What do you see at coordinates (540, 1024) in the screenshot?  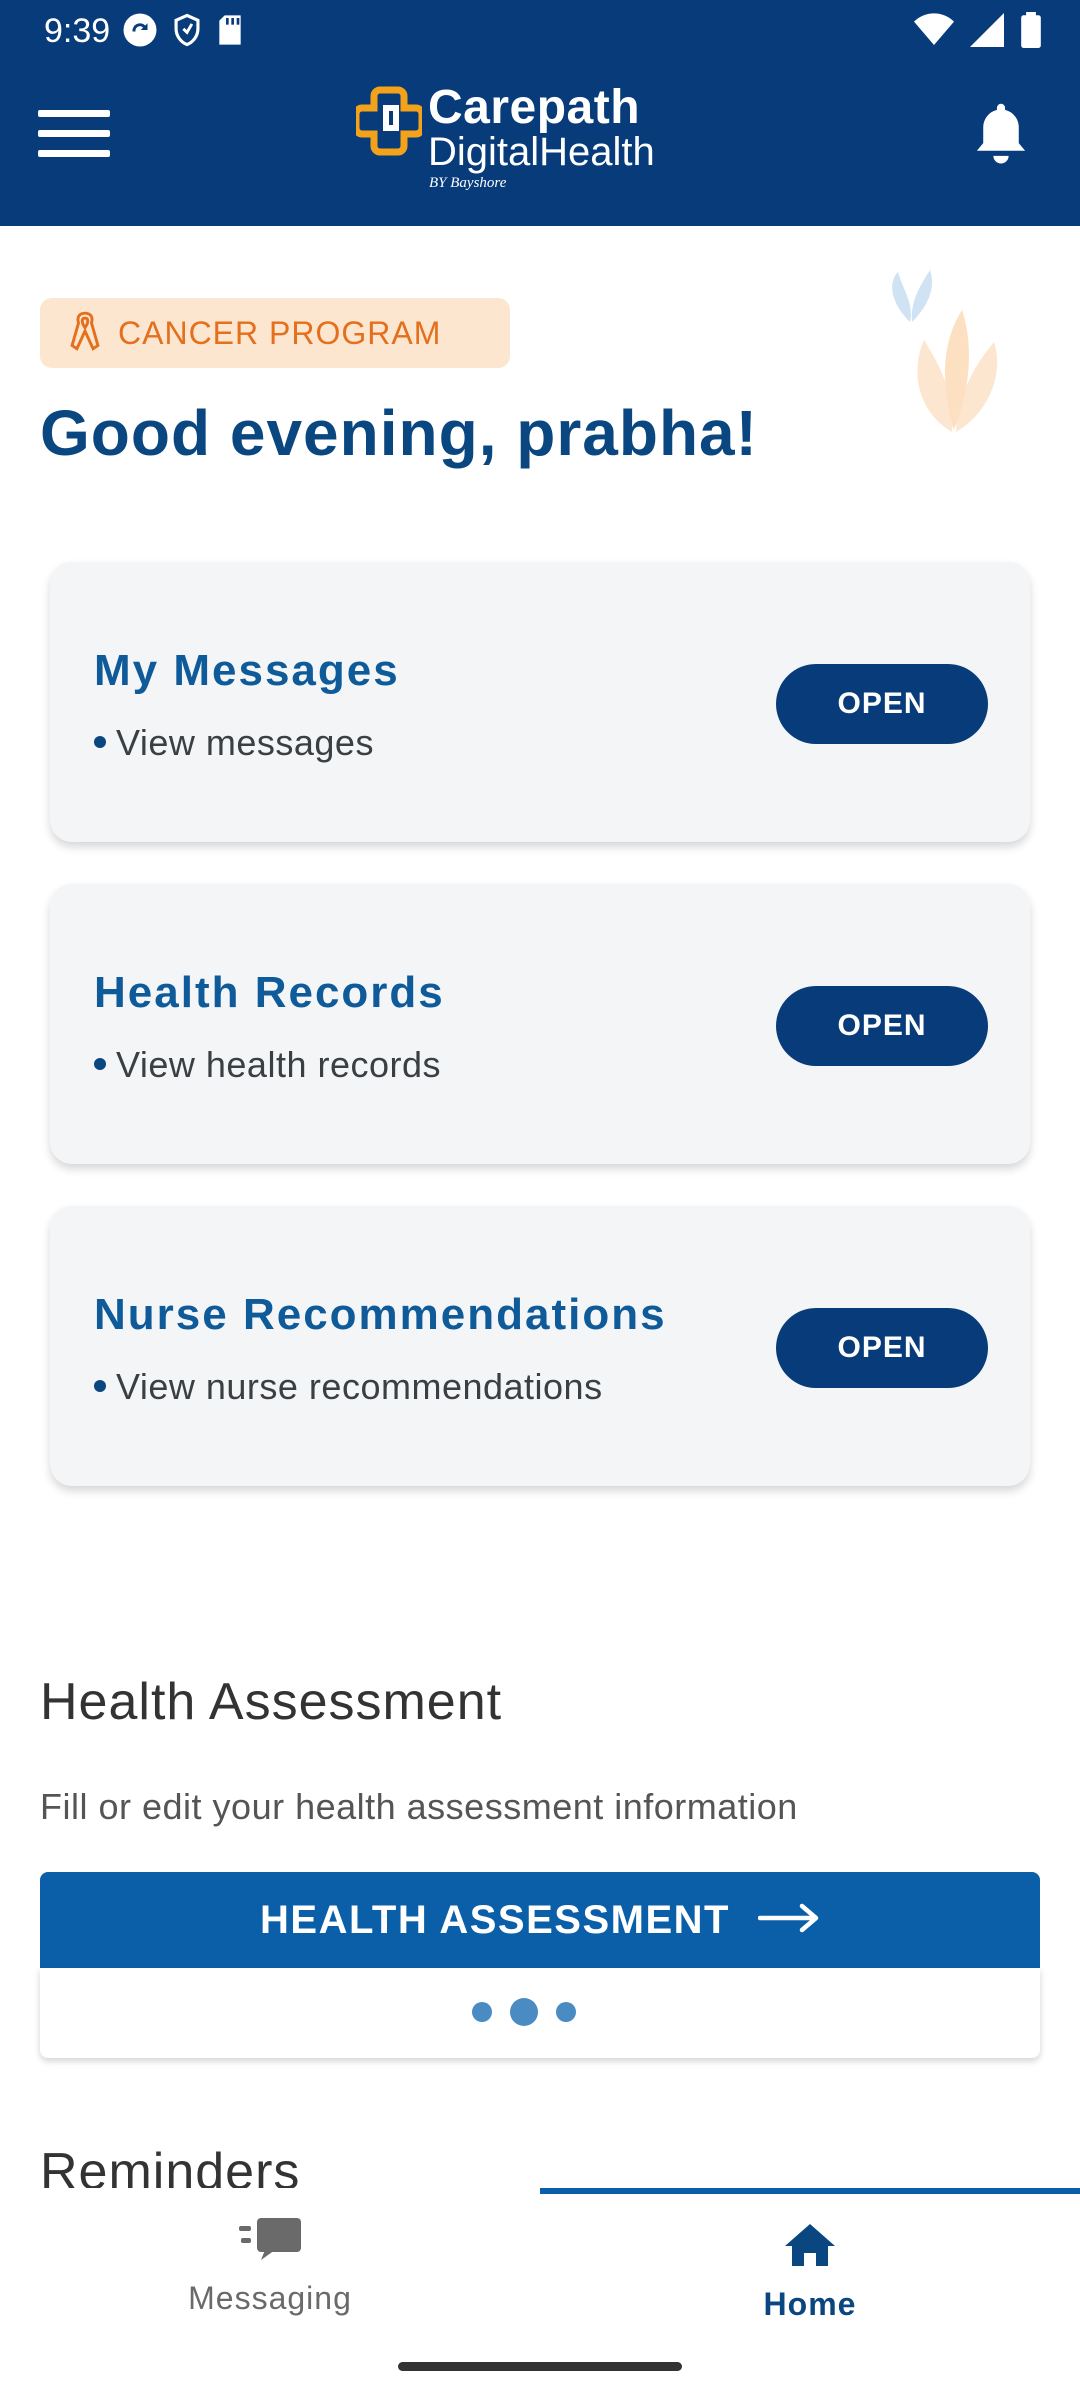 I see `card-health-records: Health Records View health records OPEN` at bounding box center [540, 1024].